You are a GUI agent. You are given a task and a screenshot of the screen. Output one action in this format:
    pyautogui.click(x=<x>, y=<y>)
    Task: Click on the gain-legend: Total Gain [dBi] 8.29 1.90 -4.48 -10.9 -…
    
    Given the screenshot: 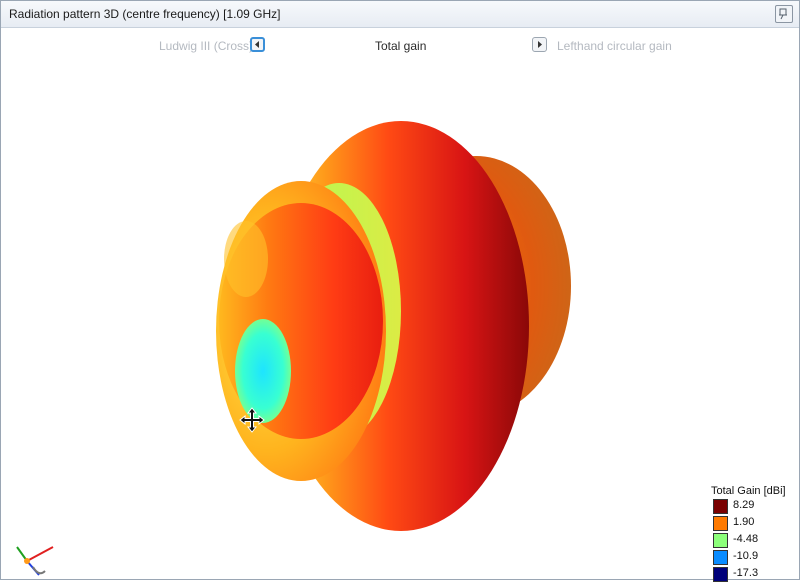 What is the action you would take?
    pyautogui.click(x=748, y=533)
    